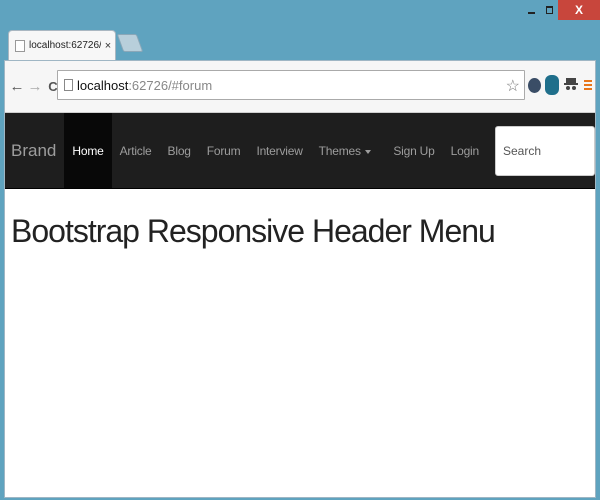 The height and width of the screenshot is (500, 600). Describe the element at coordinates (413, 150) in the screenshot. I see `nav-item-signup: Sign Up` at that location.